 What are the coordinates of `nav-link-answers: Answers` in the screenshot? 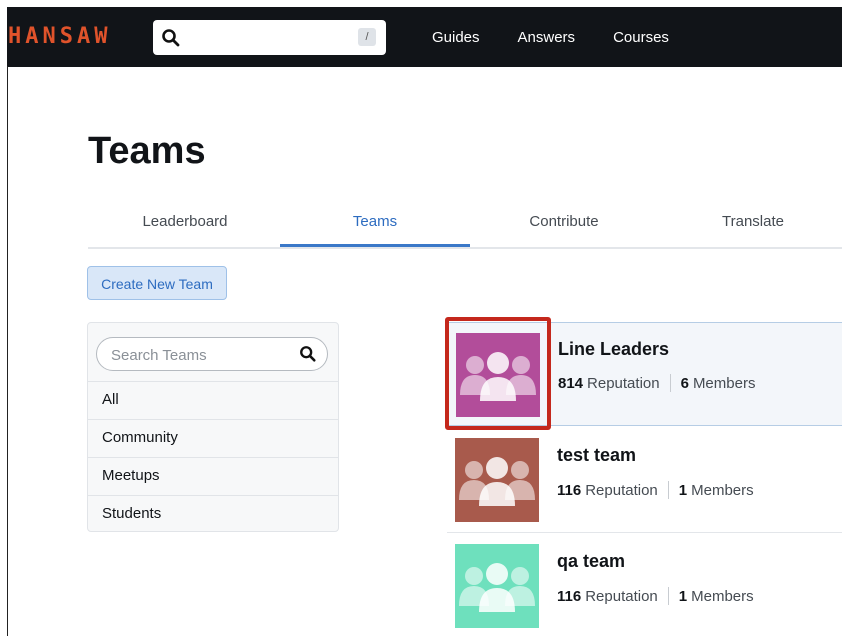 It's located at (547, 37).